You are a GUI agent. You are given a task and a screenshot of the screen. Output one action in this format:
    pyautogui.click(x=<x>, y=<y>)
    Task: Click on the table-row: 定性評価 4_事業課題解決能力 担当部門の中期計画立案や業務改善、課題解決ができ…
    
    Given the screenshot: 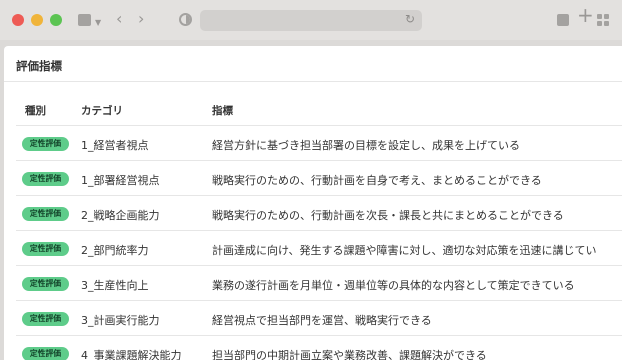 What is the action you would take?
    pyautogui.click(x=319, y=348)
    